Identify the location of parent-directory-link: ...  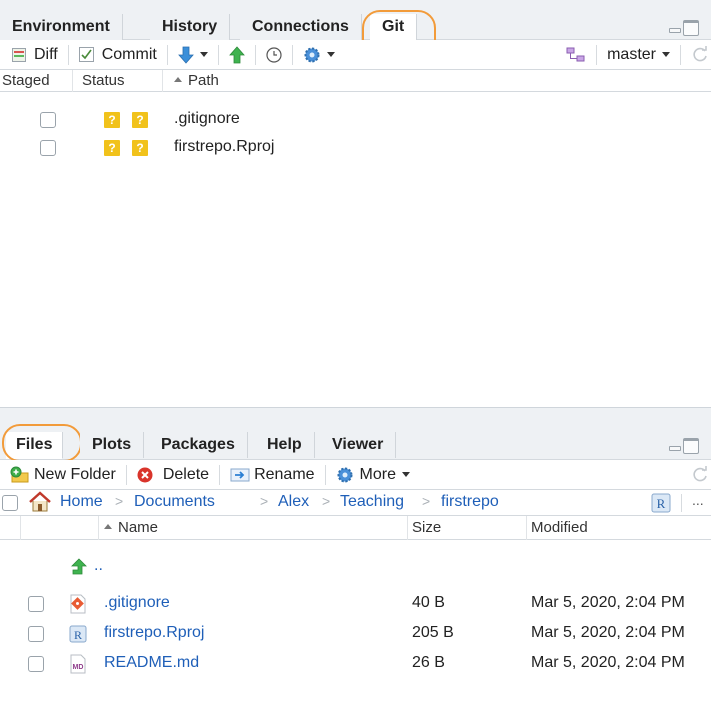
(98, 566).